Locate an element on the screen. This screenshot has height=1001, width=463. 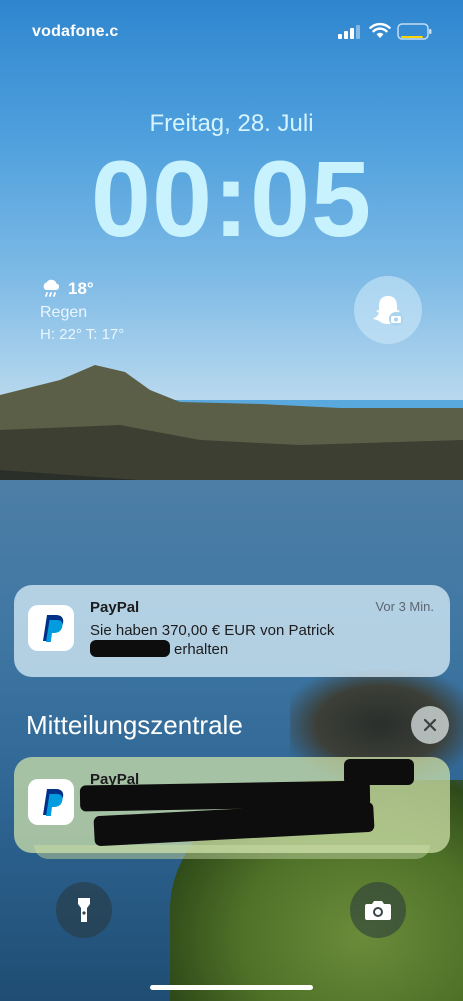
camera-icon is located at coordinates (378, 910).